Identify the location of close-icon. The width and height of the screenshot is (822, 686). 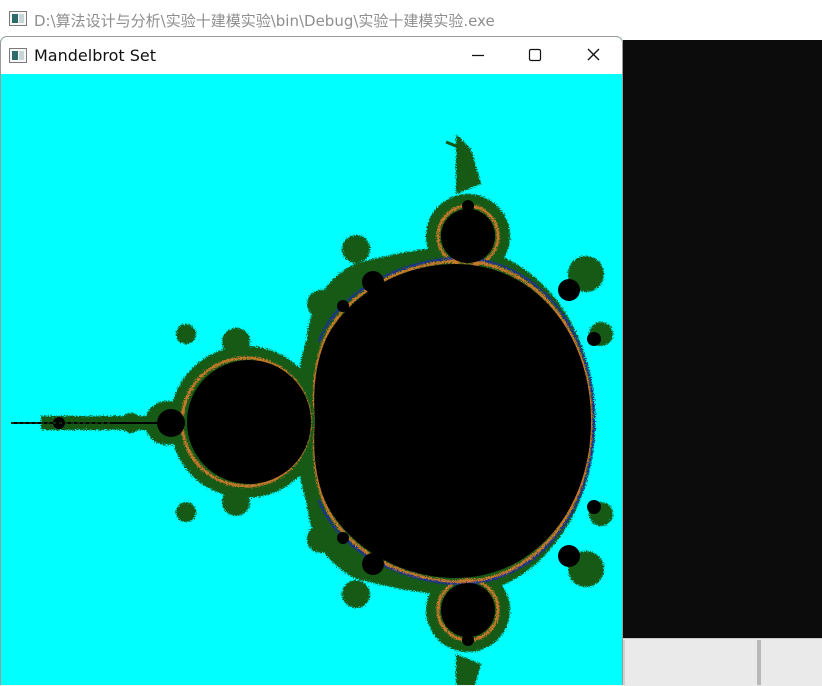
(593, 54).